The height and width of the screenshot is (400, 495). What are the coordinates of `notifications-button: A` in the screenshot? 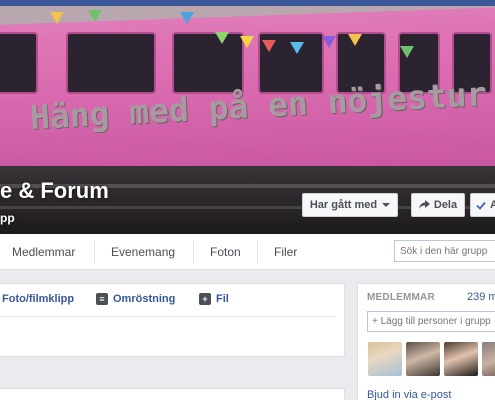 It's located at (482, 205).